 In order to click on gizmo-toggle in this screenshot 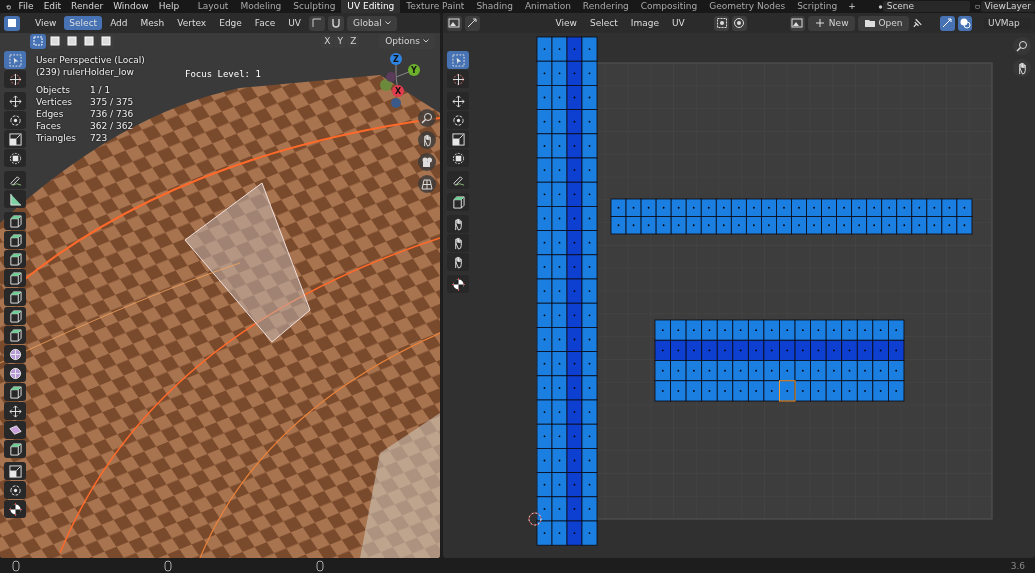, I will do `click(947, 23)`.